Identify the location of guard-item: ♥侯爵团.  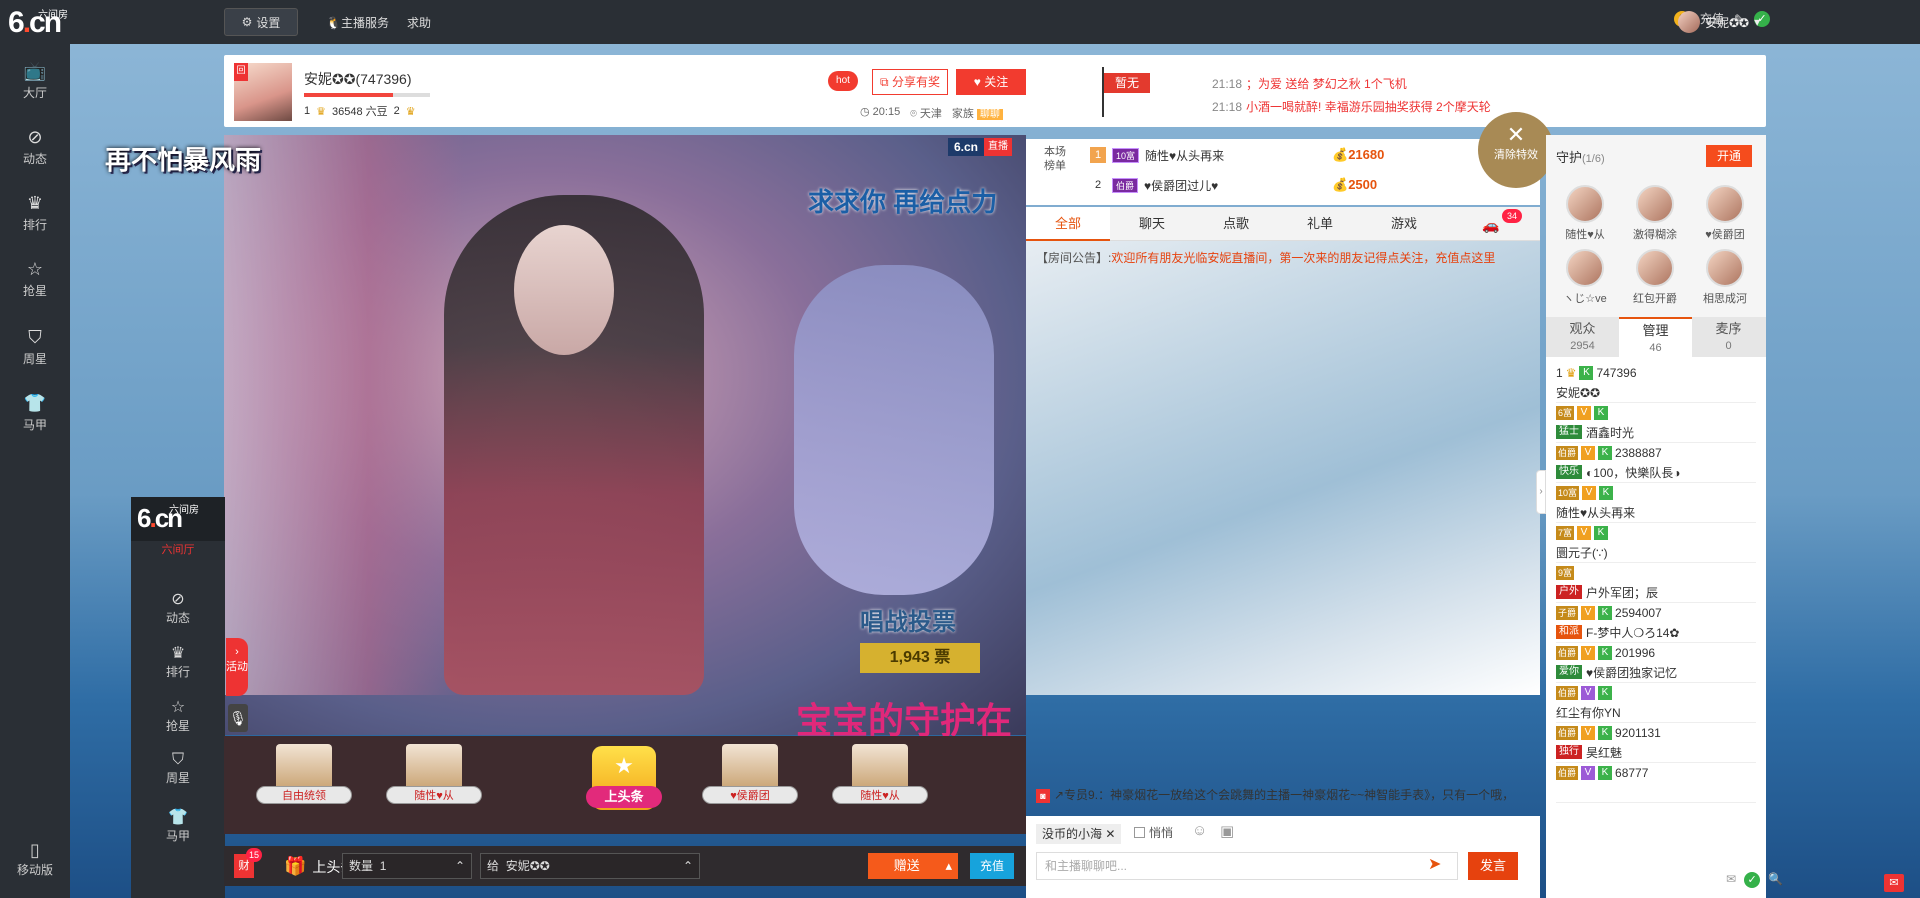
(1725, 213).